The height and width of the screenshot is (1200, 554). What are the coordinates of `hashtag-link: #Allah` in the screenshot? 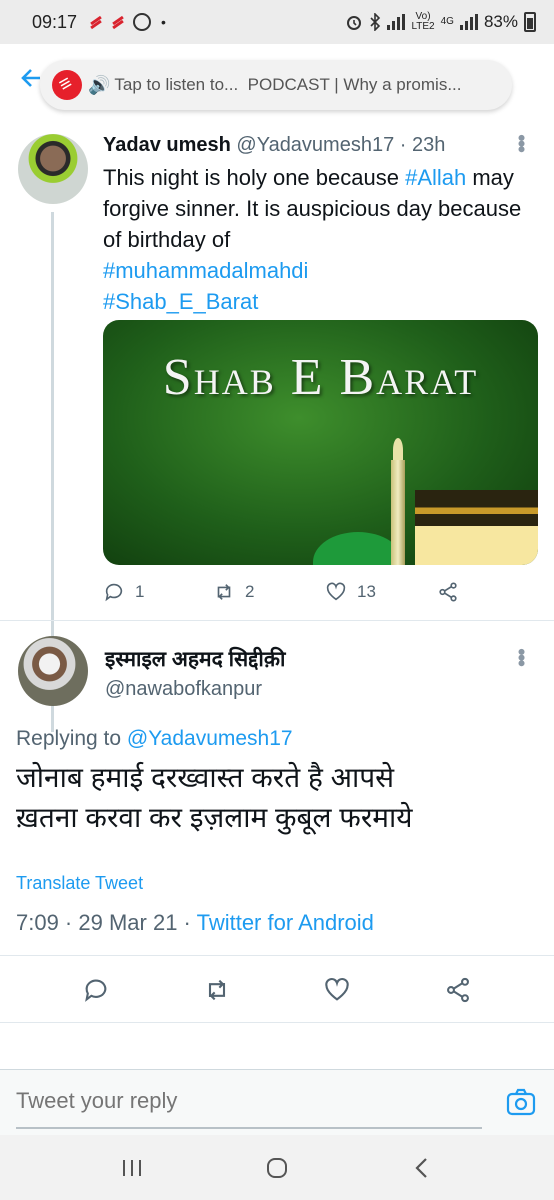 It's located at (435, 177).